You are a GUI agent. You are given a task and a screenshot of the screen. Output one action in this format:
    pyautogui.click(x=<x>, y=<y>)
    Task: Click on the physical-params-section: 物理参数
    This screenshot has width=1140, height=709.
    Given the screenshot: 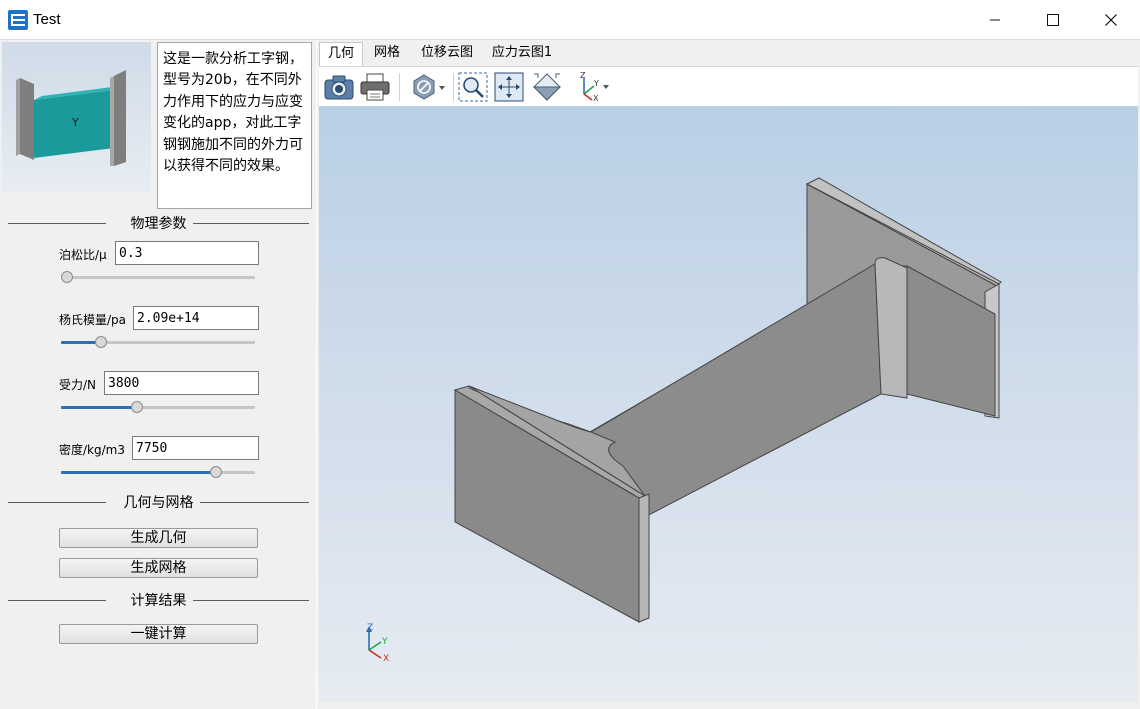 What is the action you would take?
    pyautogui.click(x=158, y=223)
    